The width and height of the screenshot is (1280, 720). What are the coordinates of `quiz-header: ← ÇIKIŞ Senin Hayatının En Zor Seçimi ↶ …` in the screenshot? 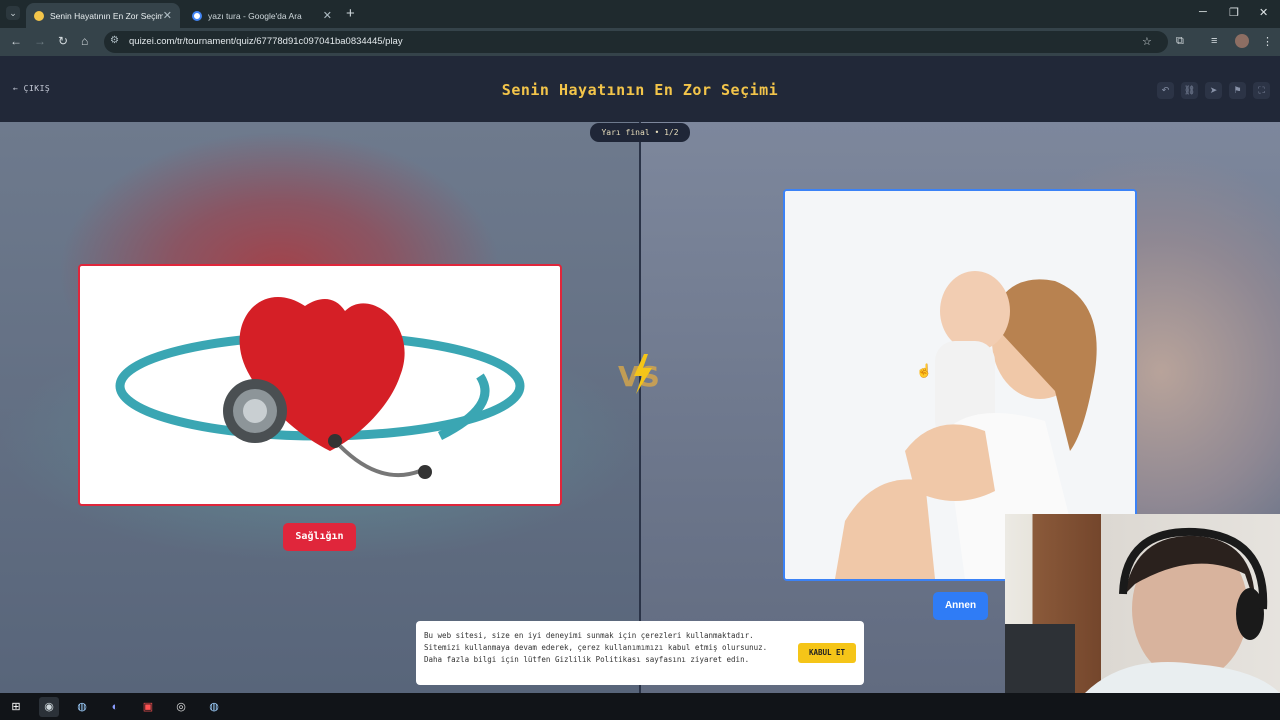 It's located at (640, 89).